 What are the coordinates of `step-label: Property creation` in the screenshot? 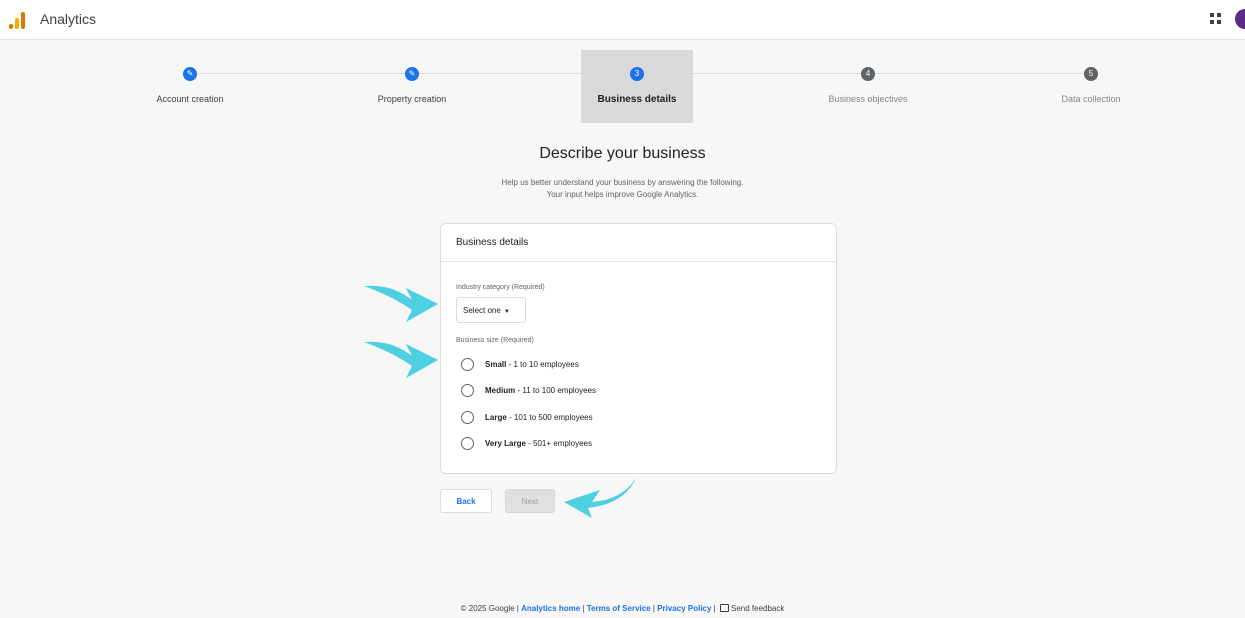 It's located at (412, 99).